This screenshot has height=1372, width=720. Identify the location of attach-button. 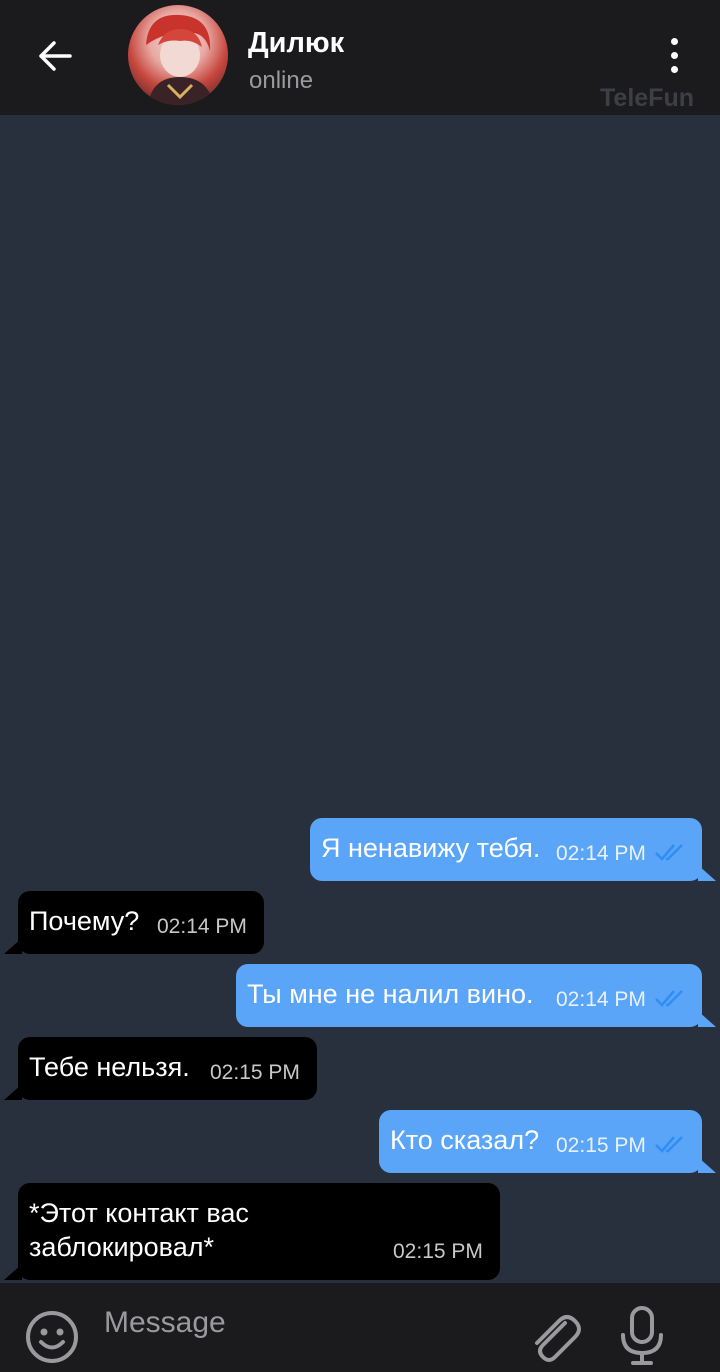
(553, 1335).